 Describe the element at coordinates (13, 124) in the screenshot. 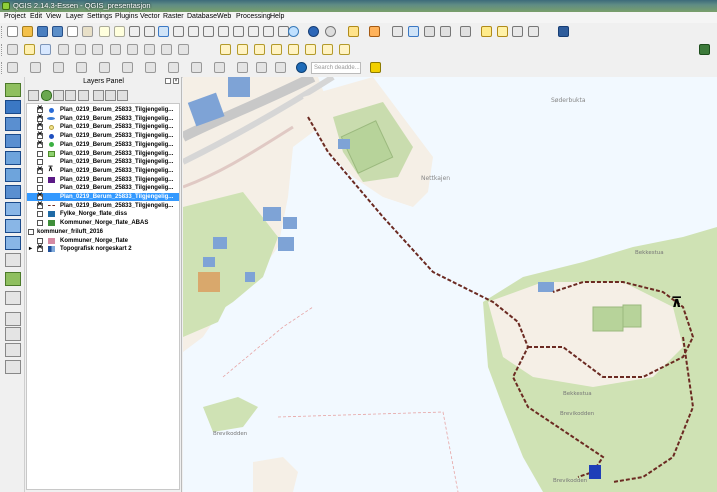

I see `add-postgis-layer-icon` at that location.